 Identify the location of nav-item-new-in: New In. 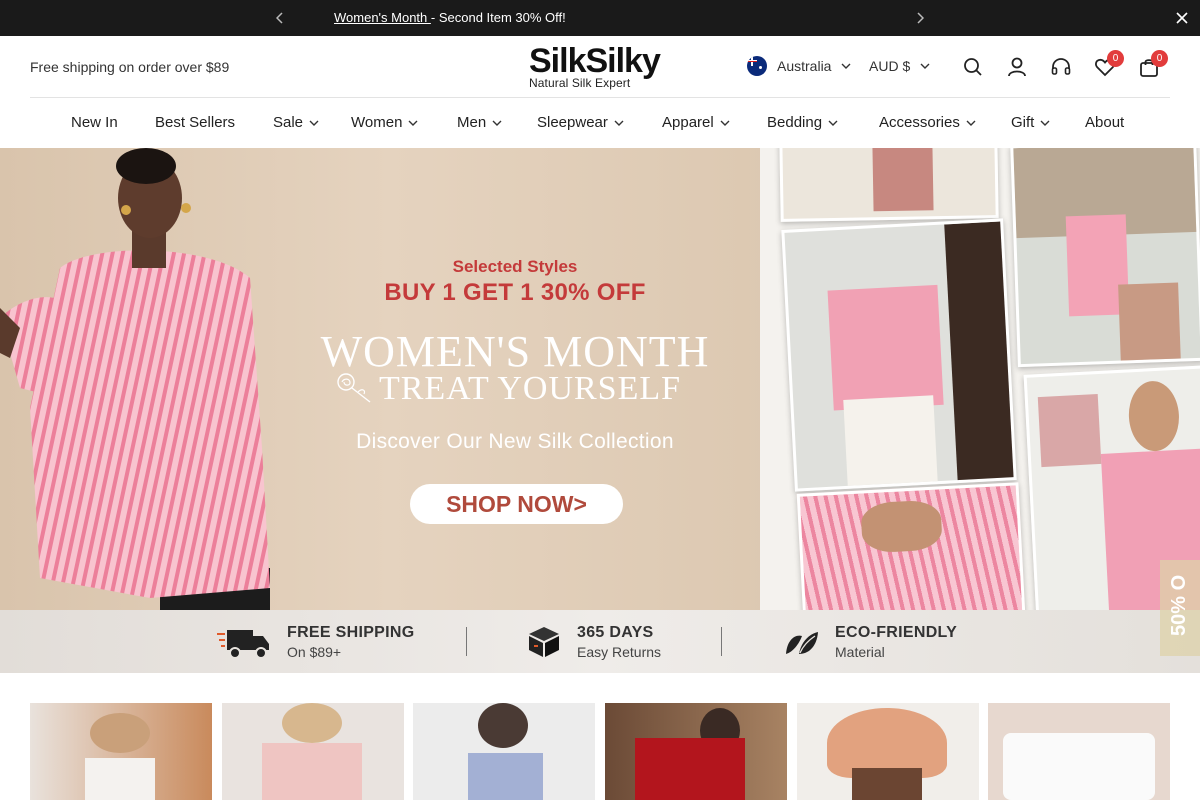
(94, 122).